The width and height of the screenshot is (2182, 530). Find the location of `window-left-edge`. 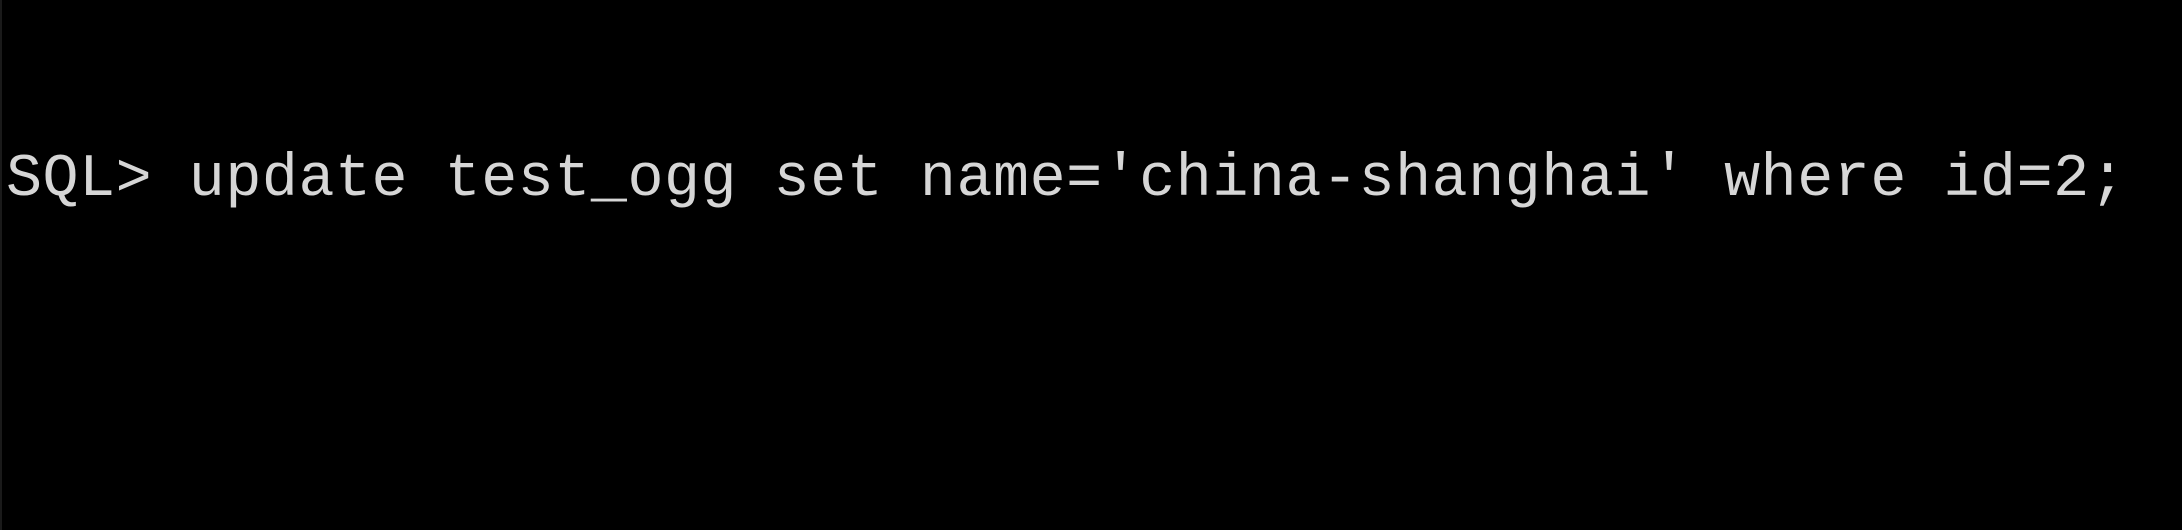

window-left-edge is located at coordinates (1, 265).